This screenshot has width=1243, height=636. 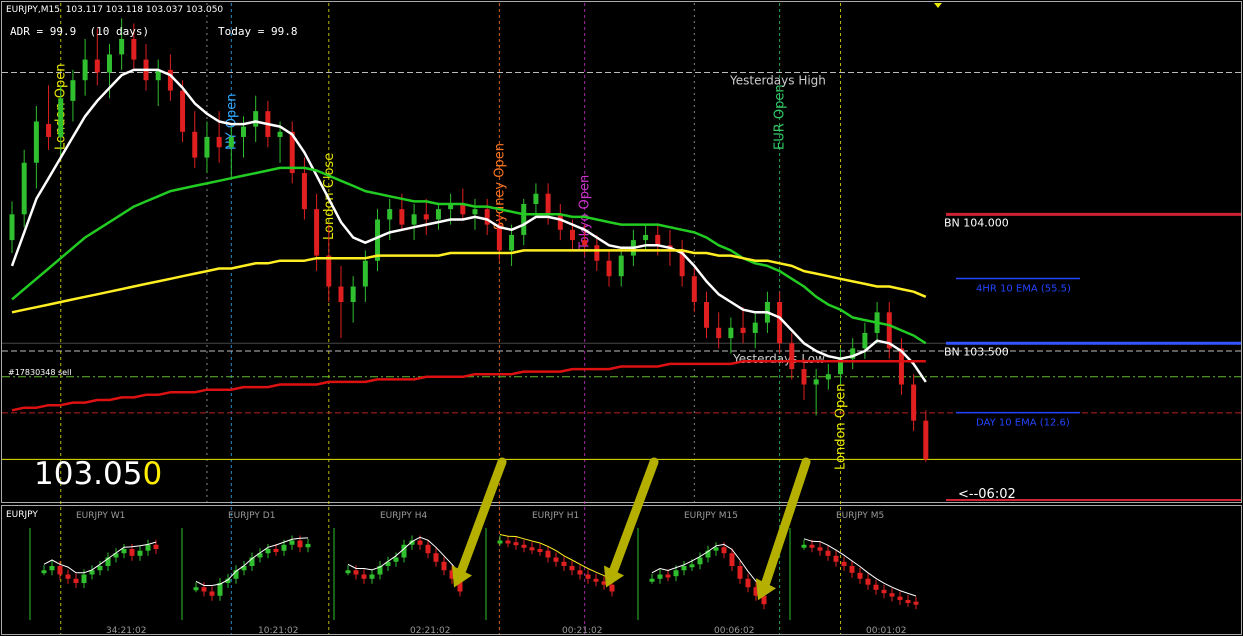 I want to click on mini-time: 00:01:02, so click(x=886, y=631).